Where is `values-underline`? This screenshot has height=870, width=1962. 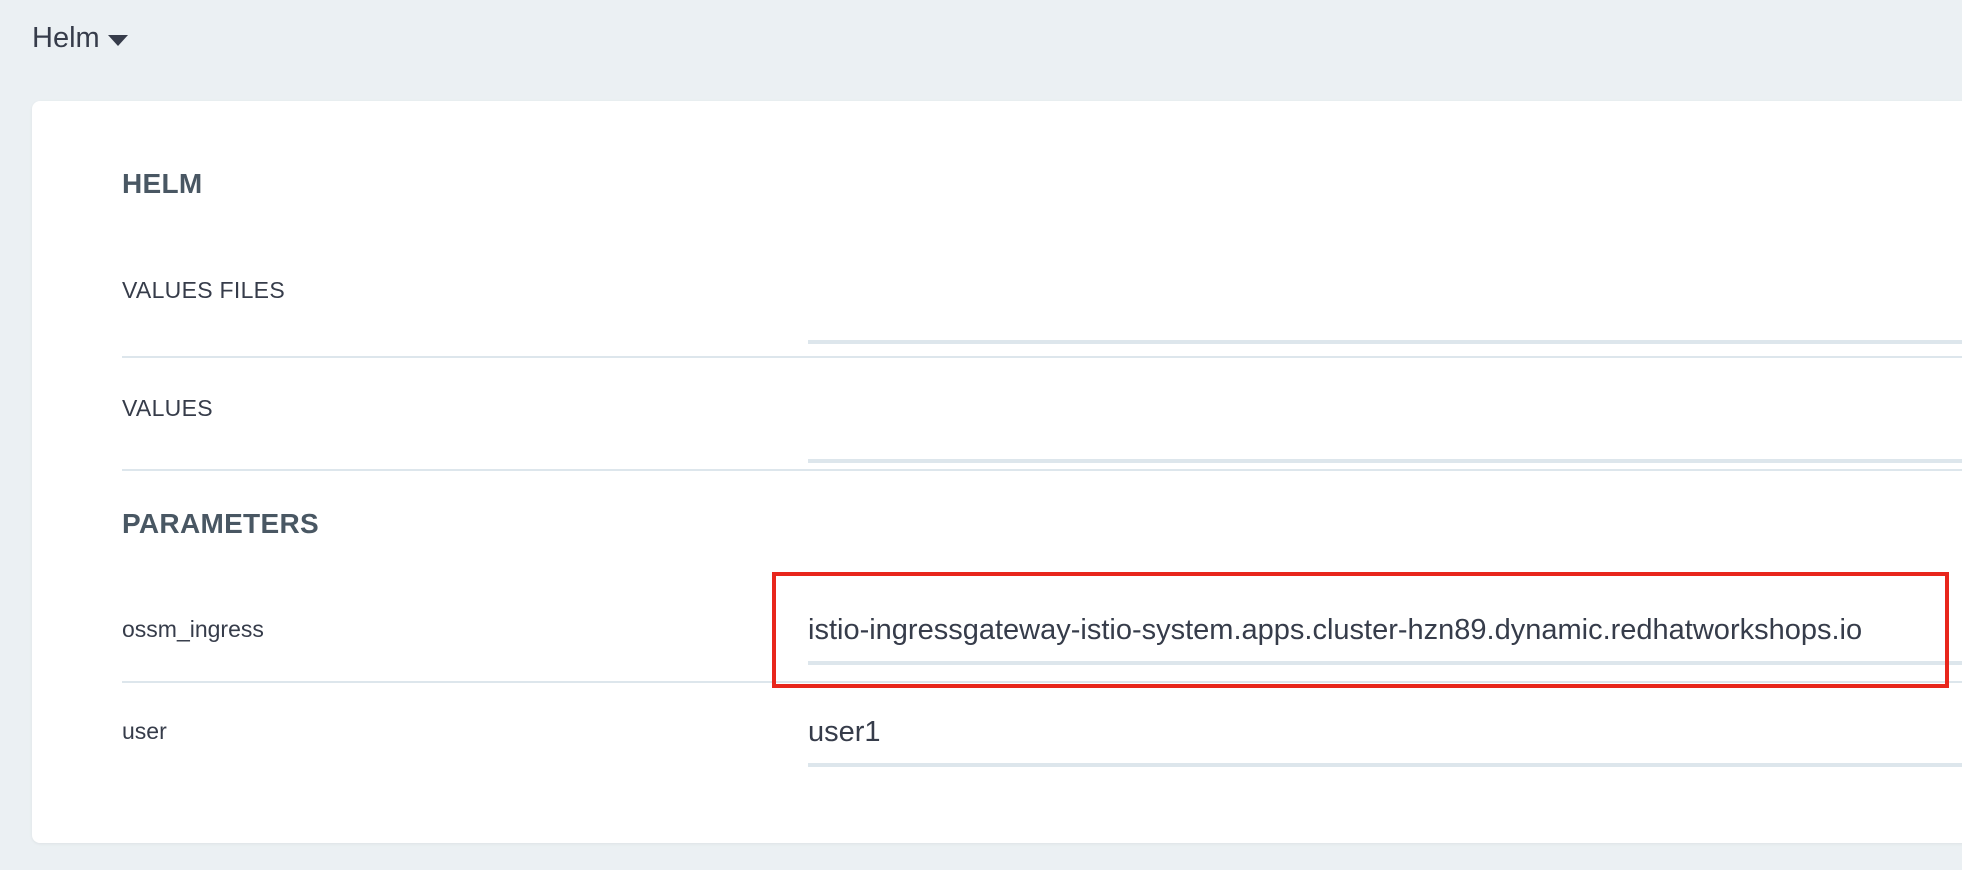 values-underline is located at coordinates (1385, 461).